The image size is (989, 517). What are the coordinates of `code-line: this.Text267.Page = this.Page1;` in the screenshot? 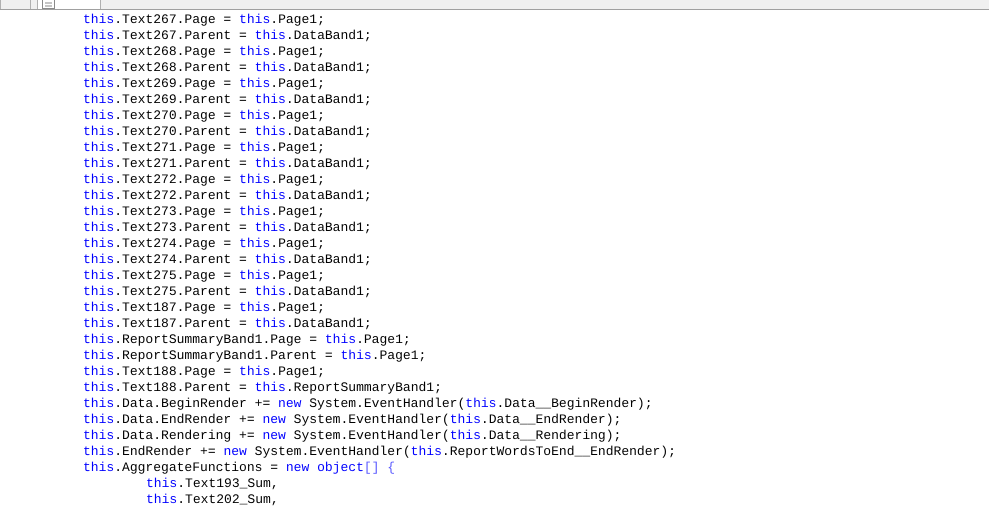 It's located at (204, 20).